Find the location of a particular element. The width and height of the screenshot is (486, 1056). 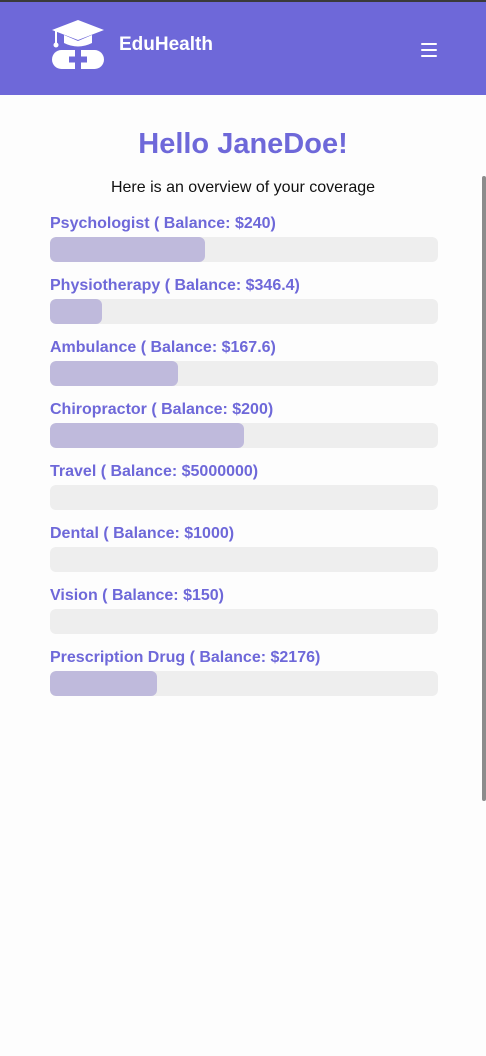

coverage-label: Travel ( Balance: $5000000) is located at coordinates (154, 471).